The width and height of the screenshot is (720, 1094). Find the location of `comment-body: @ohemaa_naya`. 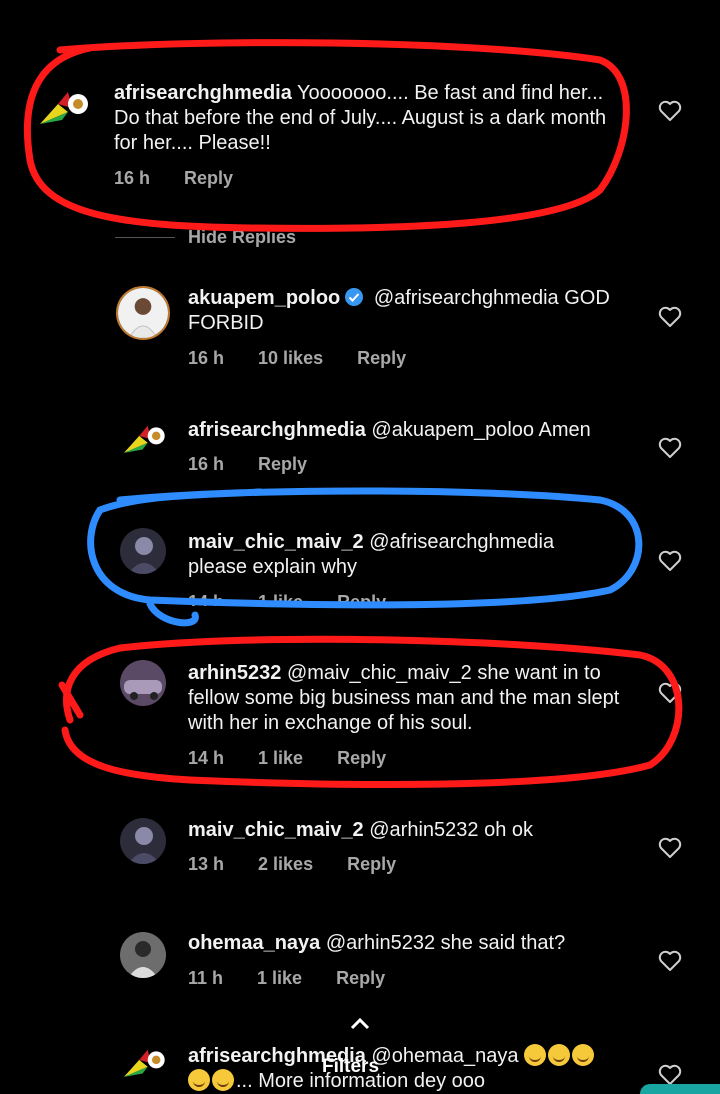

comment-body: @ohemaa_naya is located at coordinates (442, 1056).